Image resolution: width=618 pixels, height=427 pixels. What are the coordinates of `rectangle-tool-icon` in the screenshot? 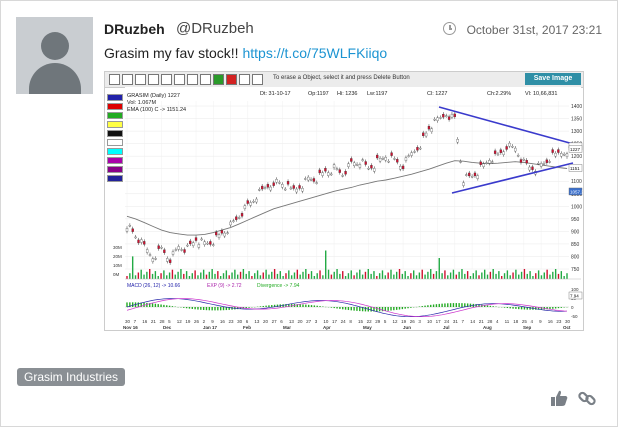 It's located at (179, 79).